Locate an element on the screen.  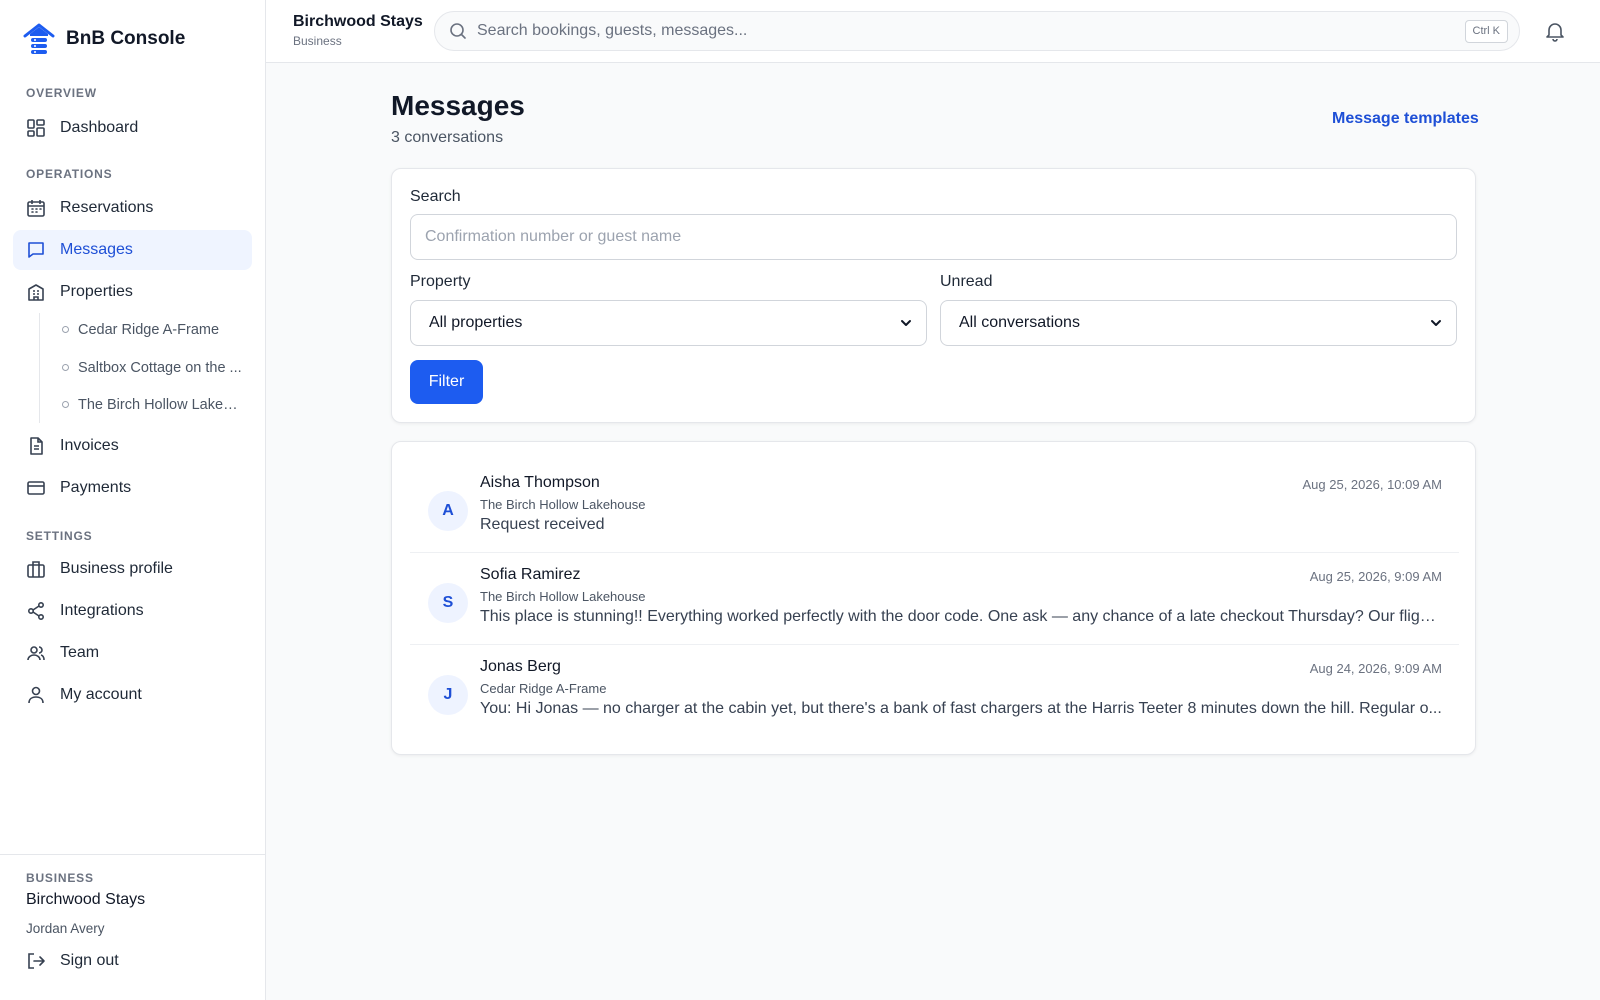
property-select: All properties is located at coordinates (668, 323).